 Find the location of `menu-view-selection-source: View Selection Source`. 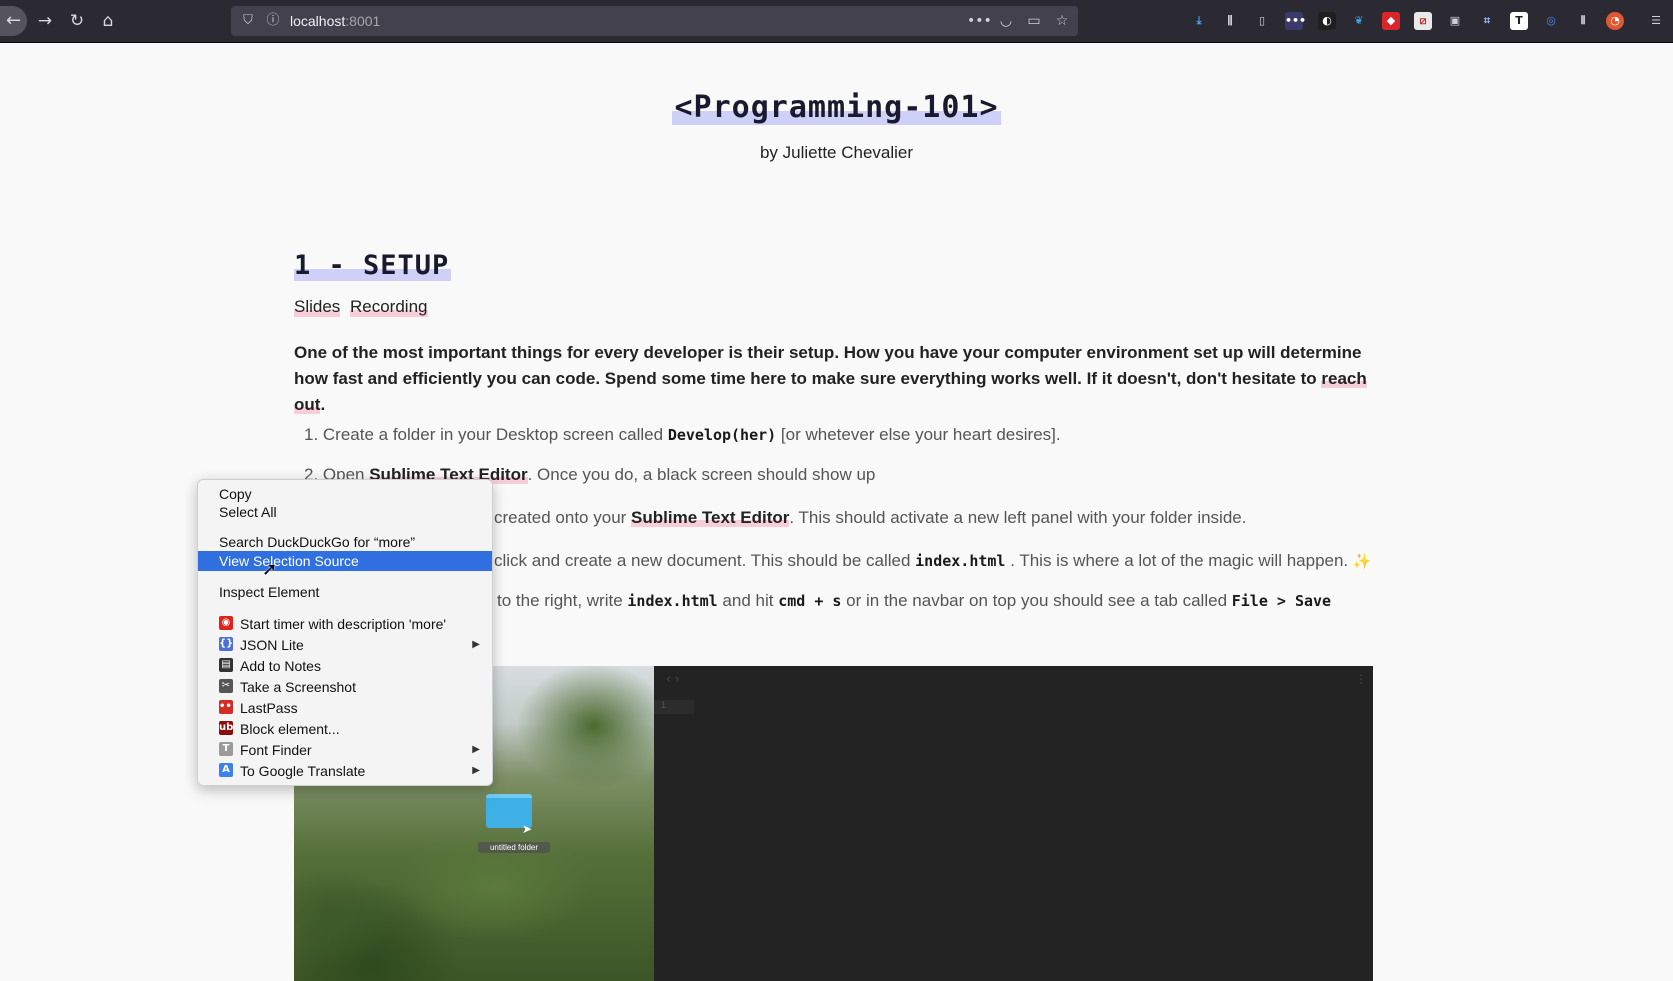

menu-view-selection-source: View Selection Source is located at coordinates (345, 561).